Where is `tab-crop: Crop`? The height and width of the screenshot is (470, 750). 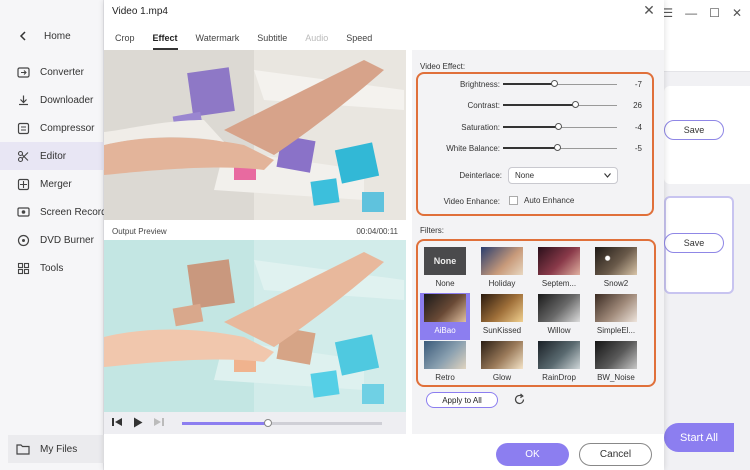 tab-crop: Crop is located at coordinates (125, 41).